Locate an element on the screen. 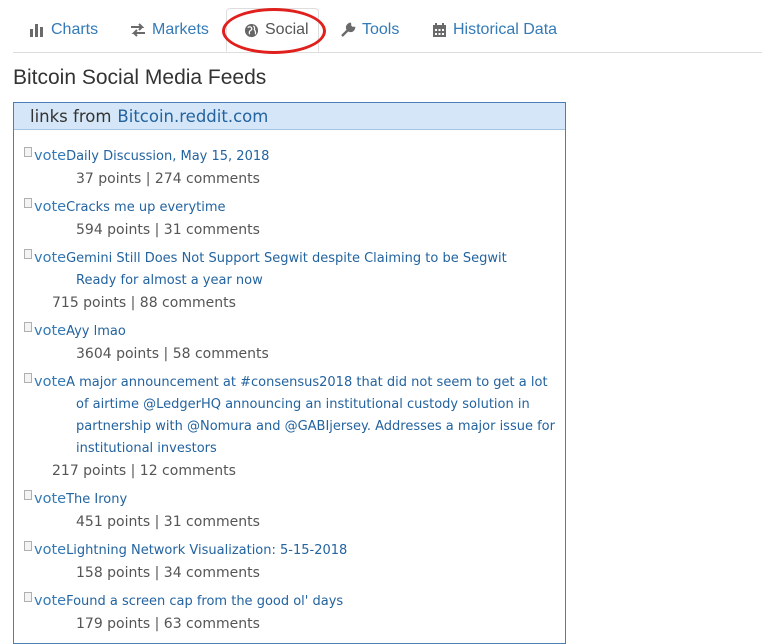 The image size is (762, 644). tab-label: Markets is located at coordinates (180, 29).